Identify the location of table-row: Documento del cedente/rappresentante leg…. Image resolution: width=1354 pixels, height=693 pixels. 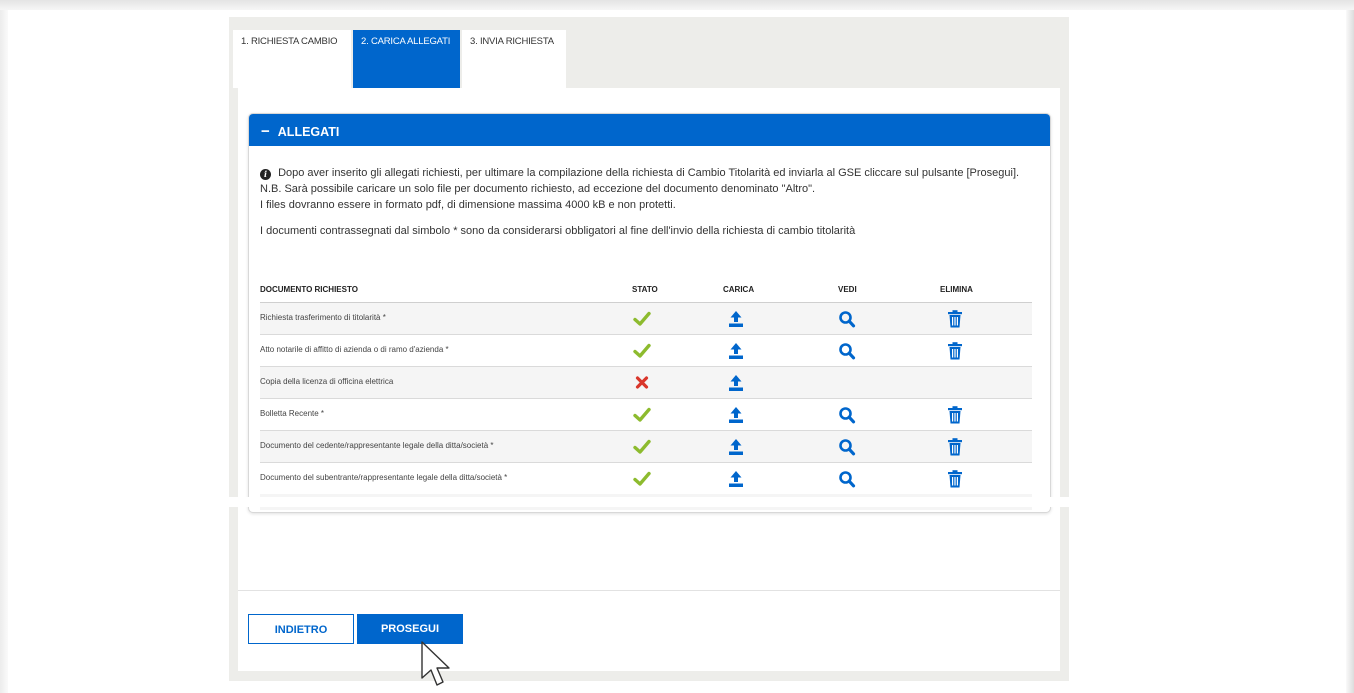
(646, 447).